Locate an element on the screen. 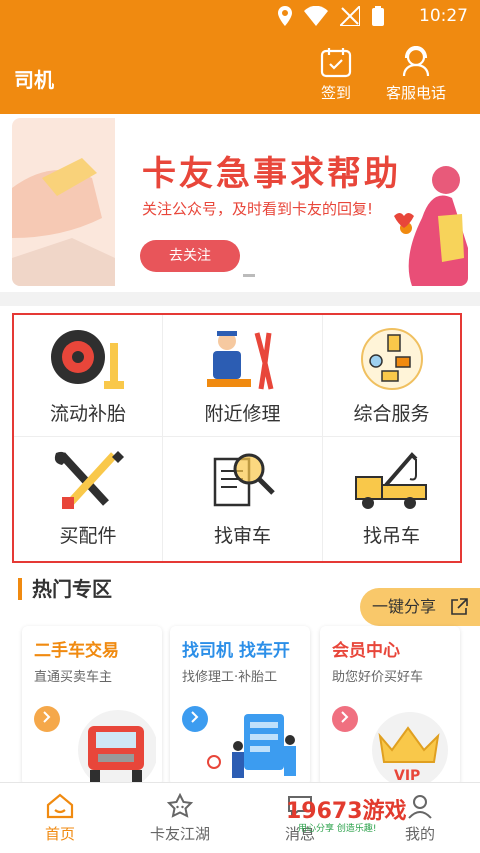 The width and height of the screenshot is (480, 853). follow-button: 去关注 is located at coordinates (190, 256).